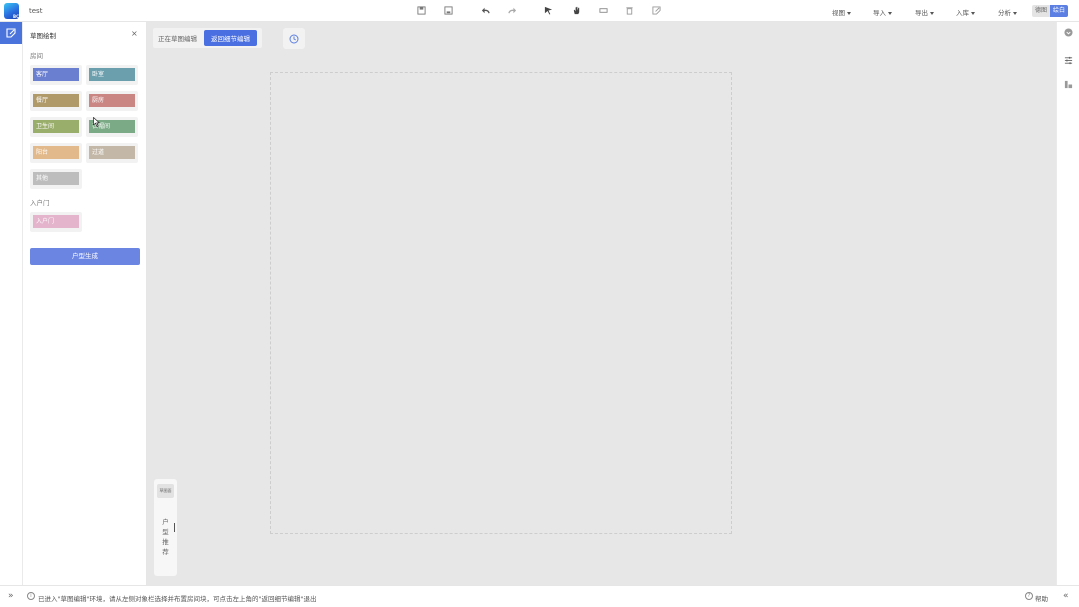 The height and width of the screenshot is (607, 1079). What do you see at coordinates (56, 179) in the screenshot?
I see `room-chip-other: 其他` at bounding box center [56, 179].